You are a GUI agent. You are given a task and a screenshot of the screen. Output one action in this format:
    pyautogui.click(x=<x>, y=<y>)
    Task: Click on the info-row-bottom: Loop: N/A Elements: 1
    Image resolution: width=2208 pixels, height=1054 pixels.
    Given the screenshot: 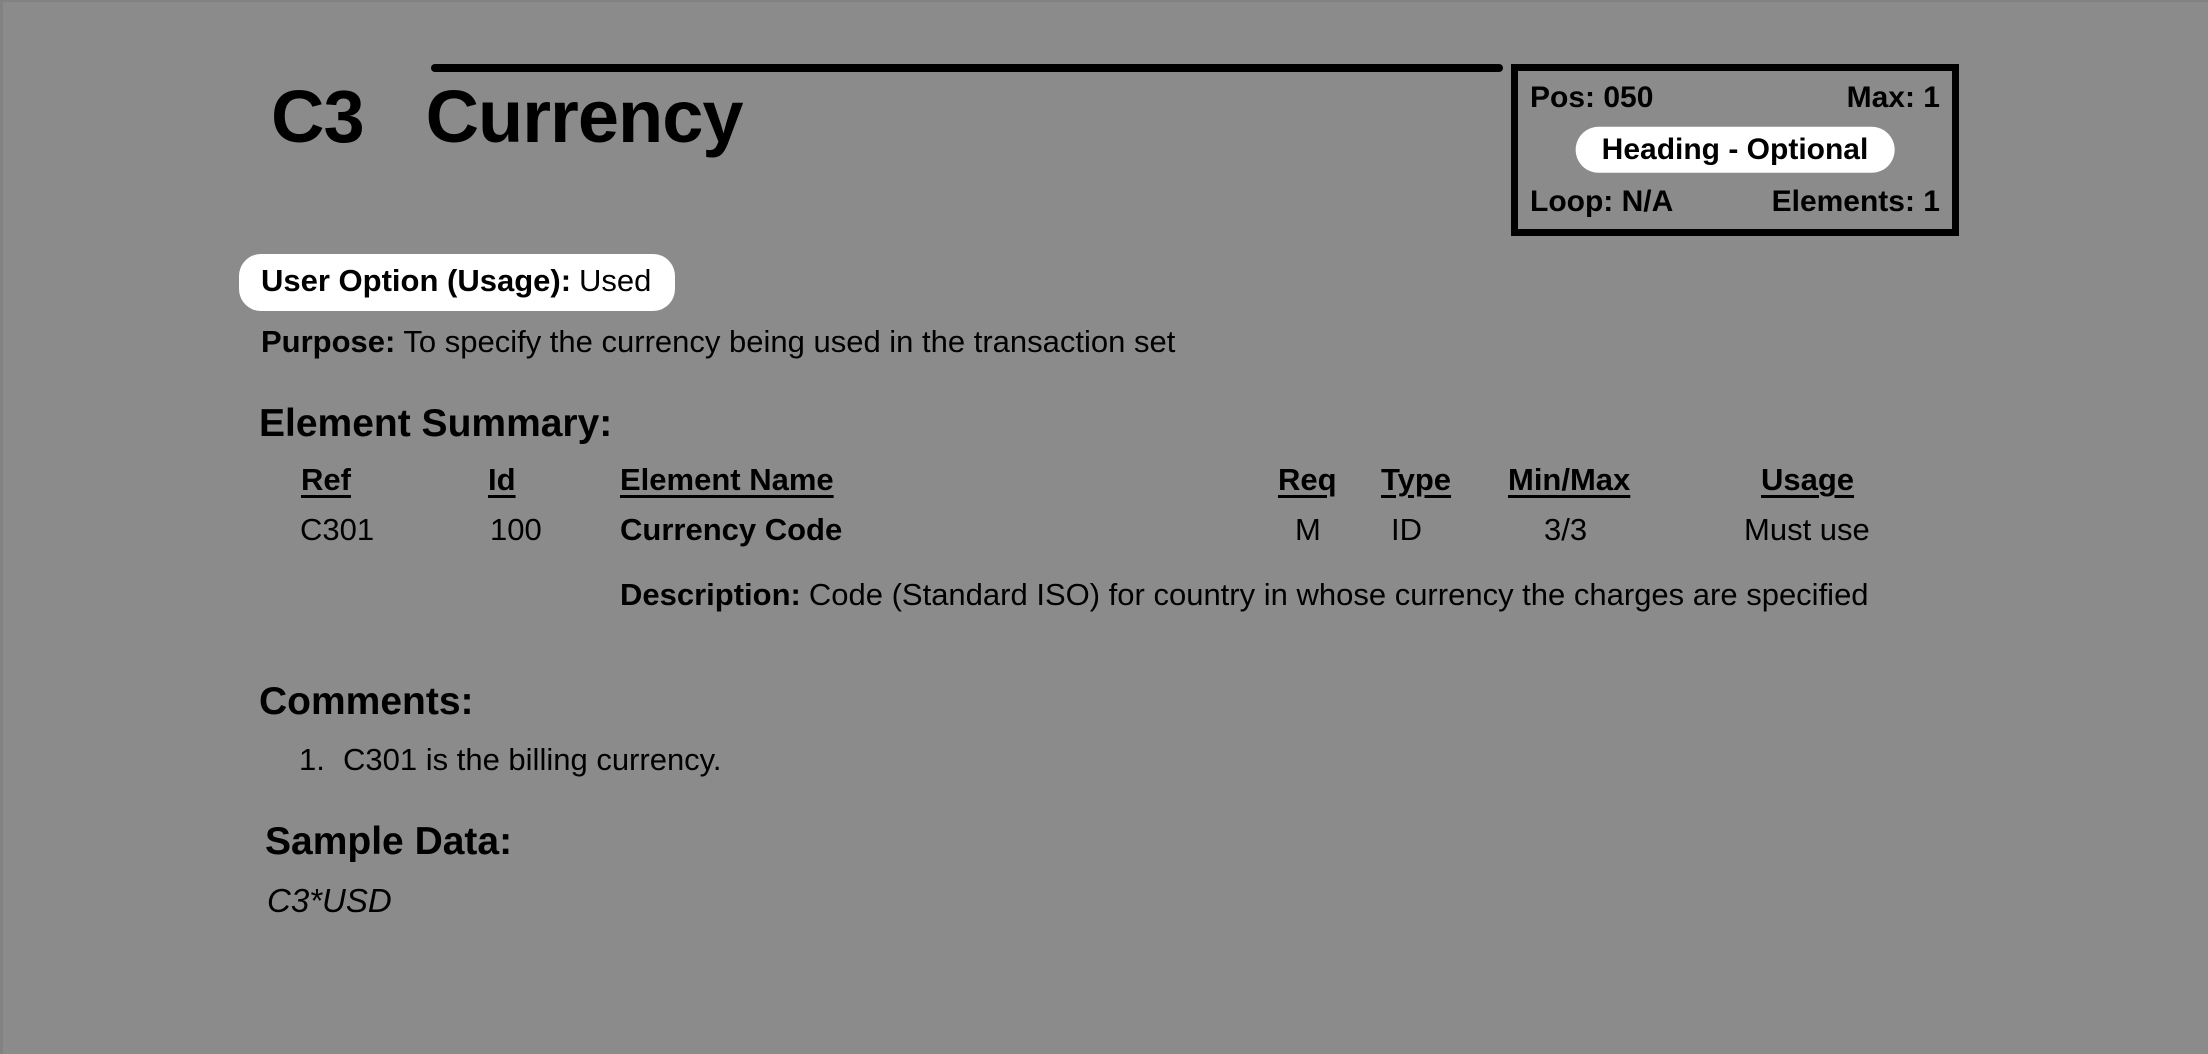 What is the action you would take?
    pyautogui.click(x=1735, y=202)
    